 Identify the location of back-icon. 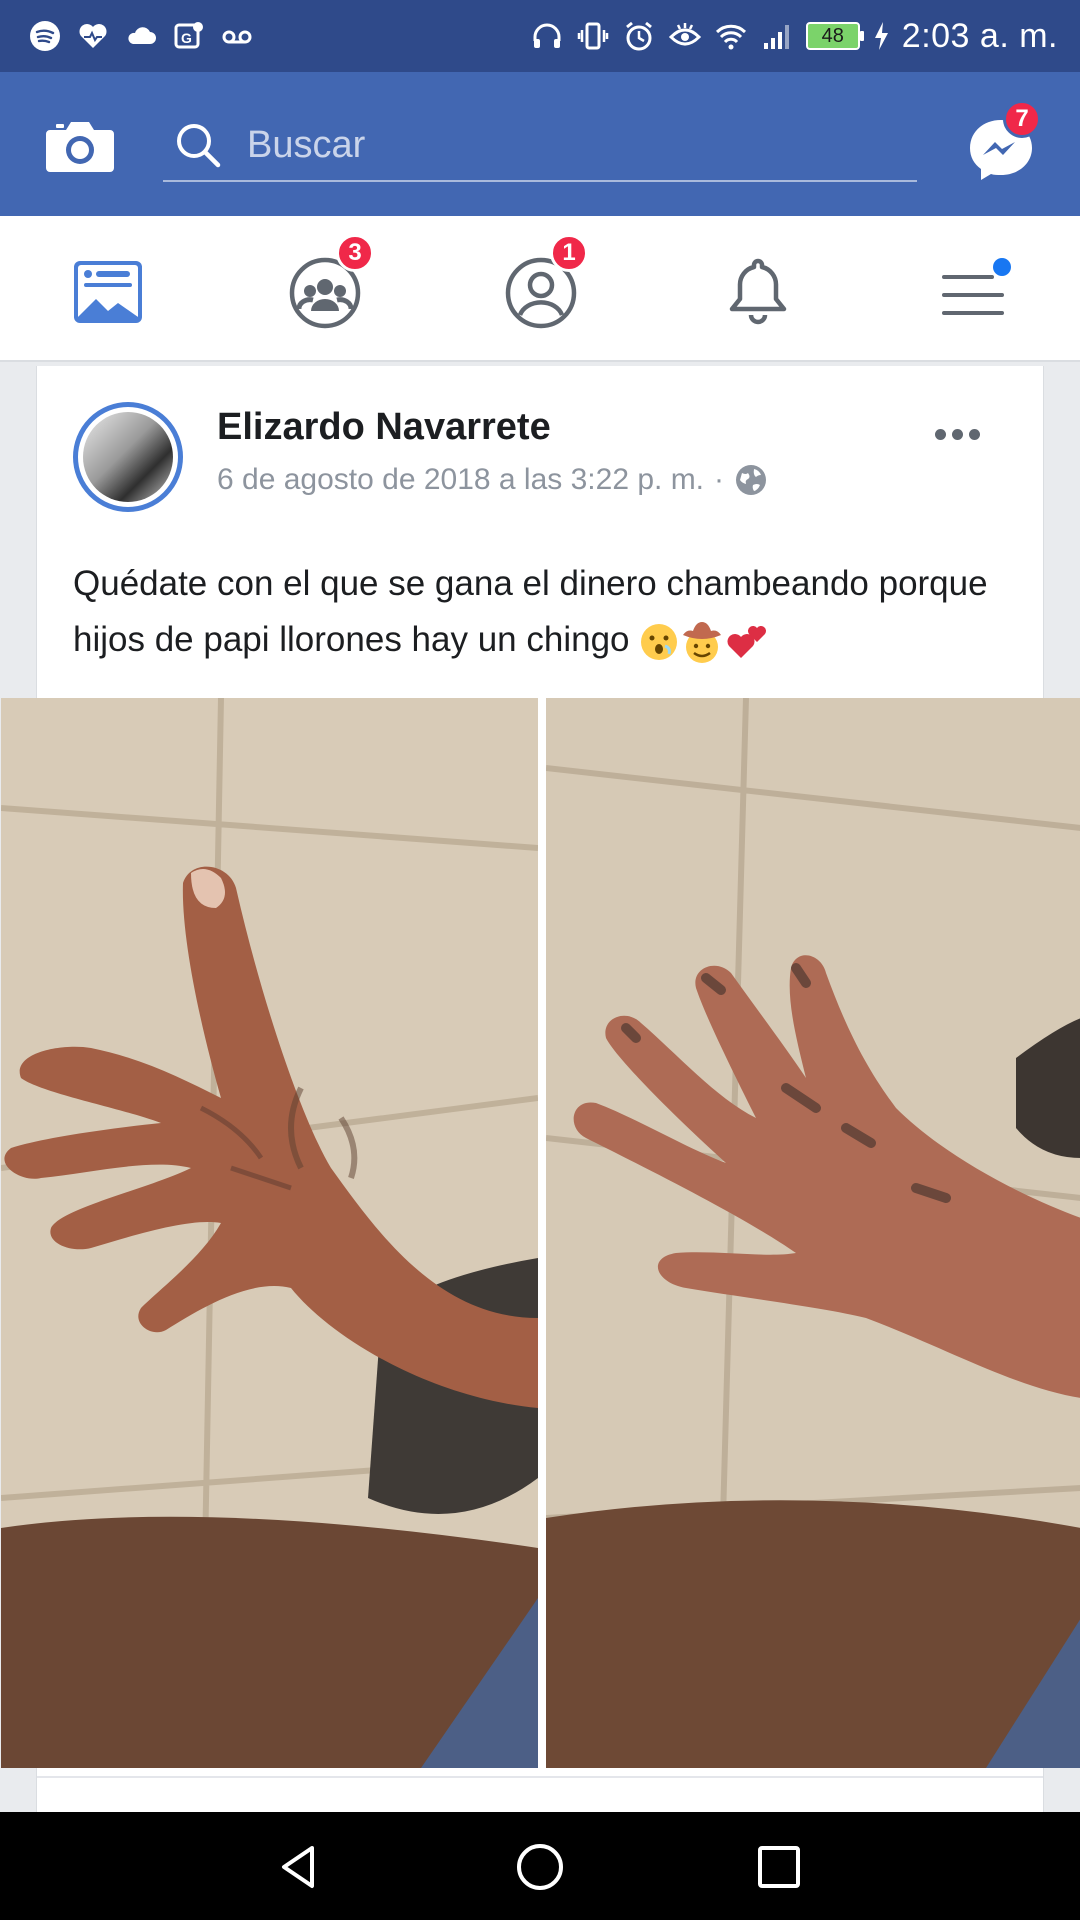
(299, 1867).